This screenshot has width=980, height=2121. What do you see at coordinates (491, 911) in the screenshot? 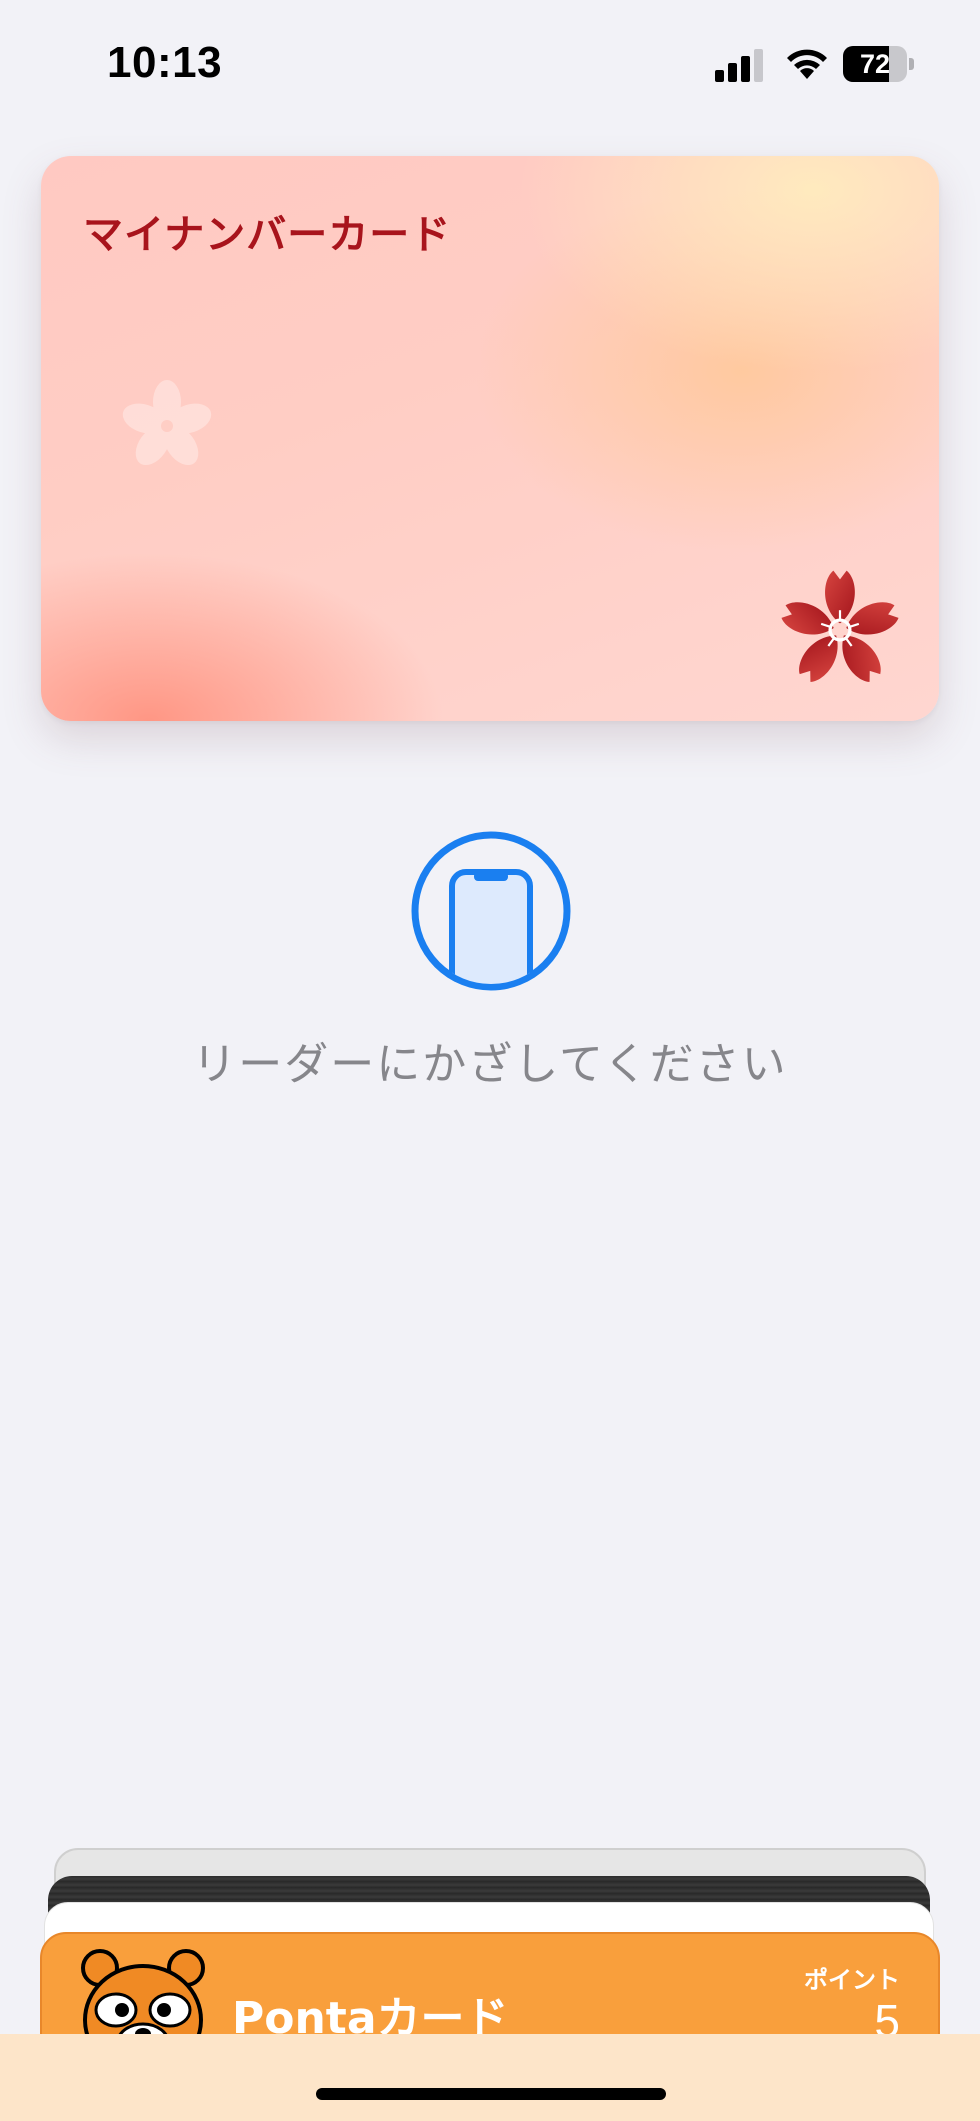
I see `nfc-phone-icon` at bounding box center [491, 911].